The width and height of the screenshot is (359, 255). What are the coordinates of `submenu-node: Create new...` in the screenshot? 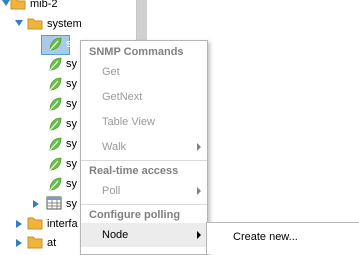 It's located at (282, 238).